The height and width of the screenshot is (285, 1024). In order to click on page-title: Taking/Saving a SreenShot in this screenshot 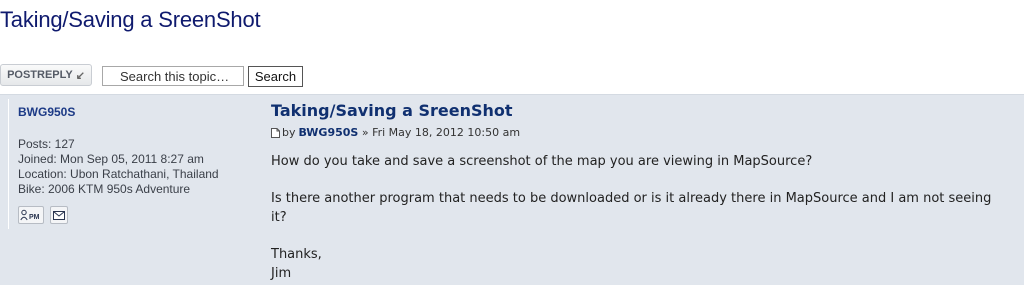, I will do `click(130, 20)`.